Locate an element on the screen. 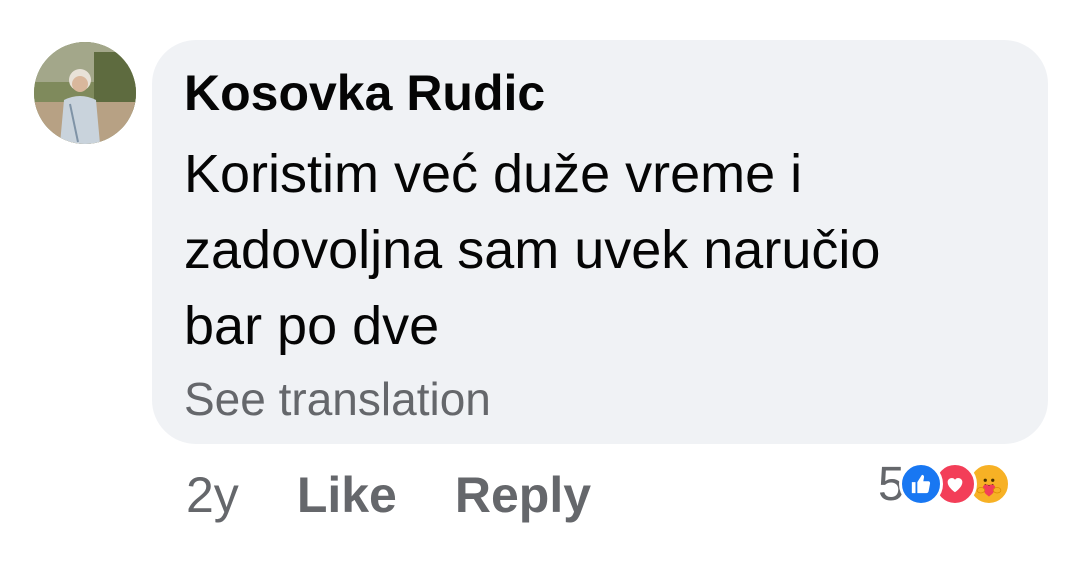 This screenshot has width=1080, height=564. avatar-photo is located at coordinates (85, 93).